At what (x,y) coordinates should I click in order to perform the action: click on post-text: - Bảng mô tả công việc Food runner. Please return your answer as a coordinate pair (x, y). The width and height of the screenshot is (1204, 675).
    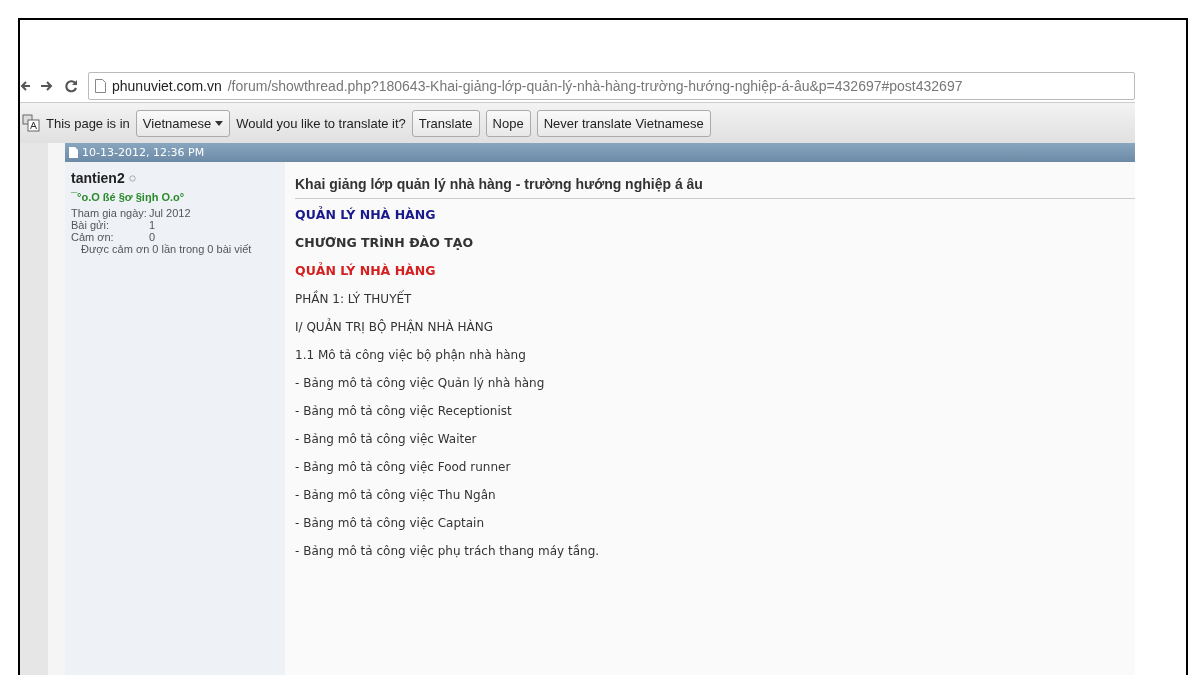
    Looking at the image, I should click on (403, 467).